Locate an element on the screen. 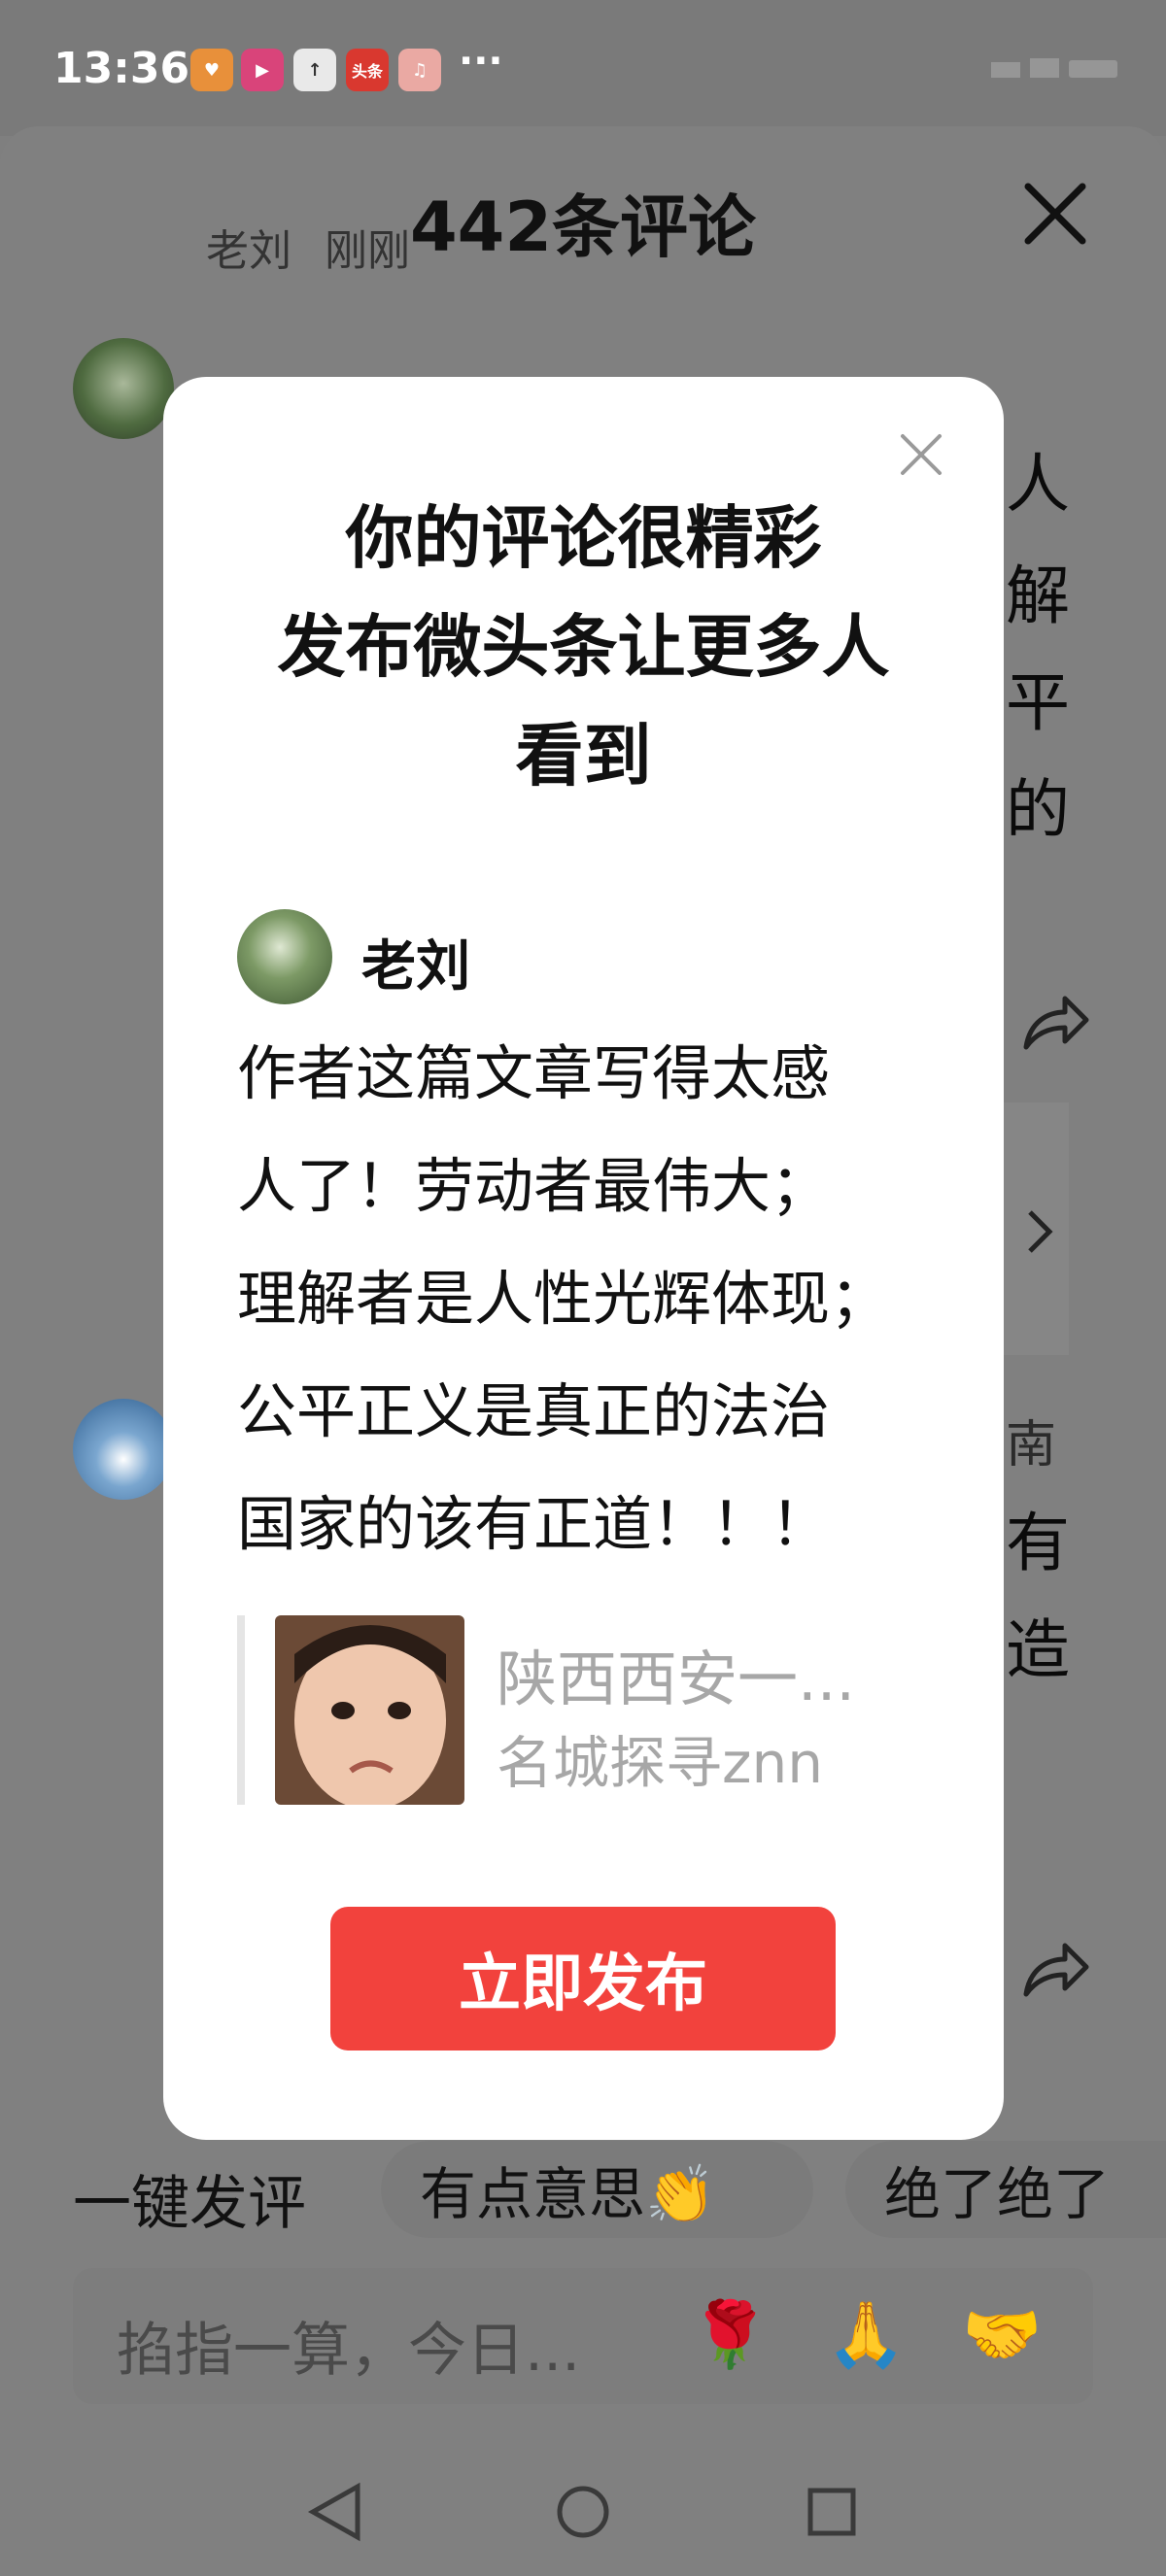  comments-count-title: 442条评论 is located at coordinates (583, 227).